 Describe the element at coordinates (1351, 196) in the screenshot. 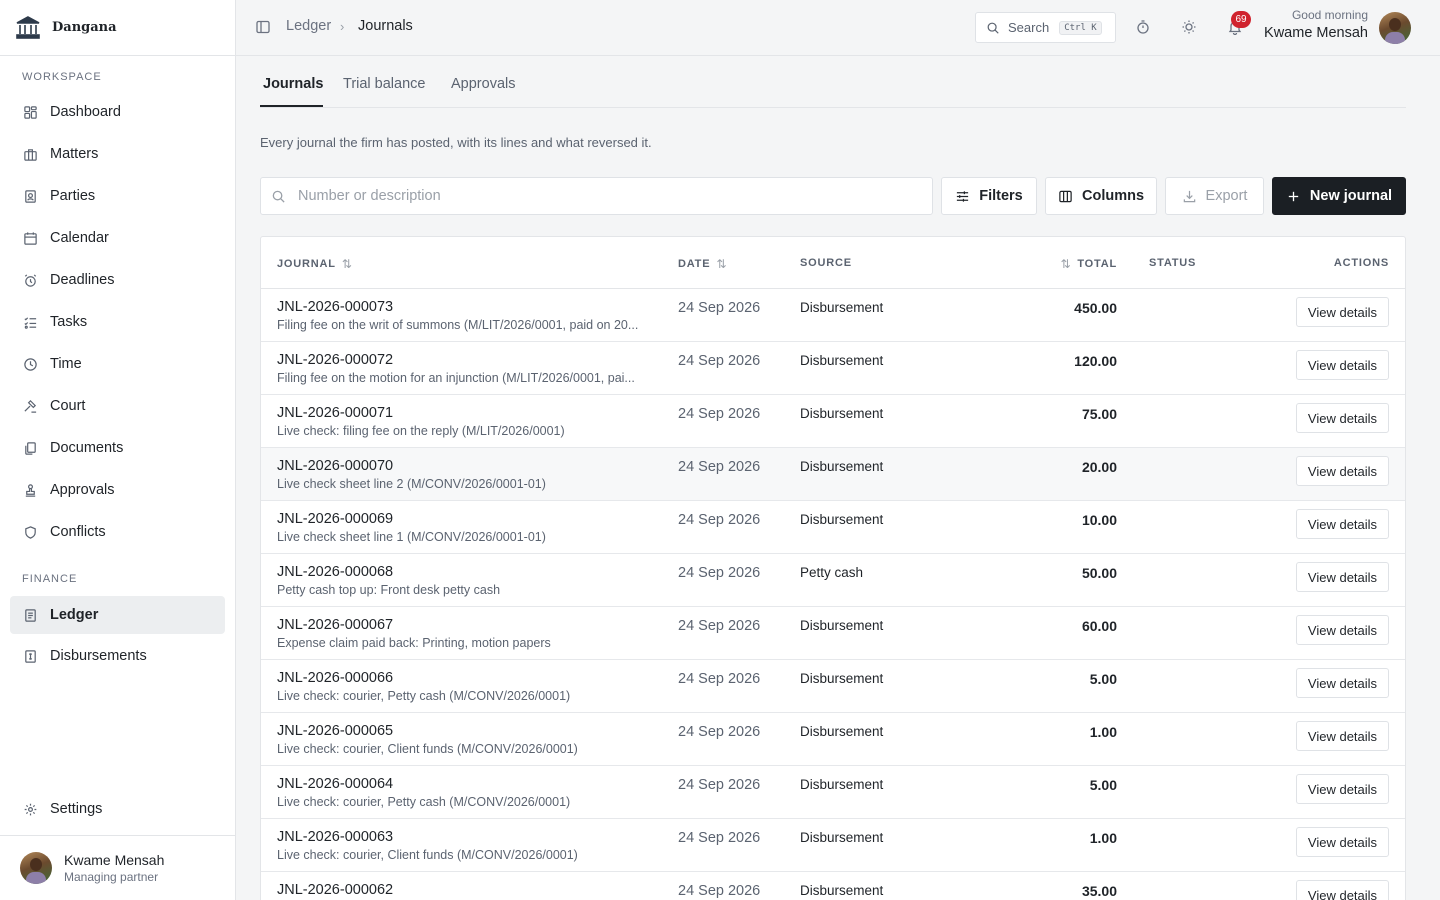

I see `new-journal-label: New journal` at that location.